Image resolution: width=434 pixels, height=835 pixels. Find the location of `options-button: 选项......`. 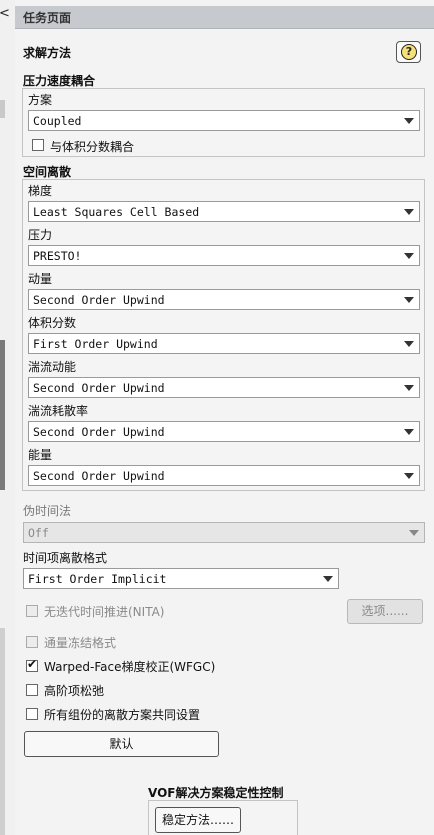

options-button: 选项...... is located at coordinates (385, 611).